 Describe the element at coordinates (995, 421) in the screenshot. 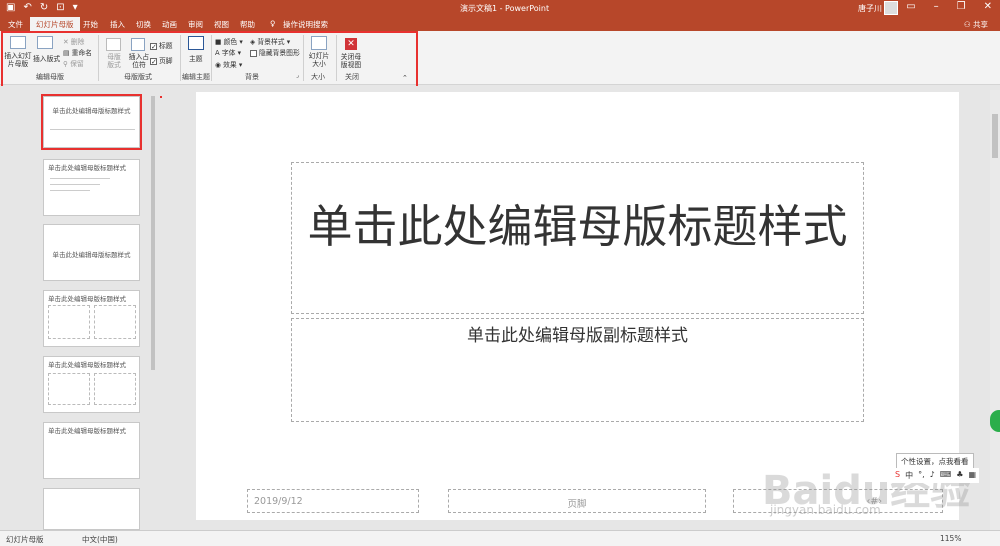

I see `floating-green-button` at that location.